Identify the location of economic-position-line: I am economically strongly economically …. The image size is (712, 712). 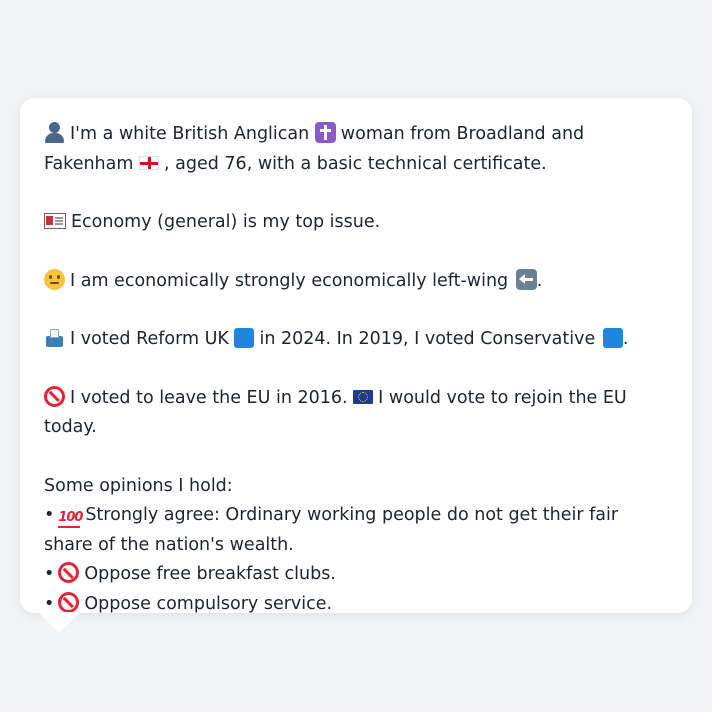
(356, 282).